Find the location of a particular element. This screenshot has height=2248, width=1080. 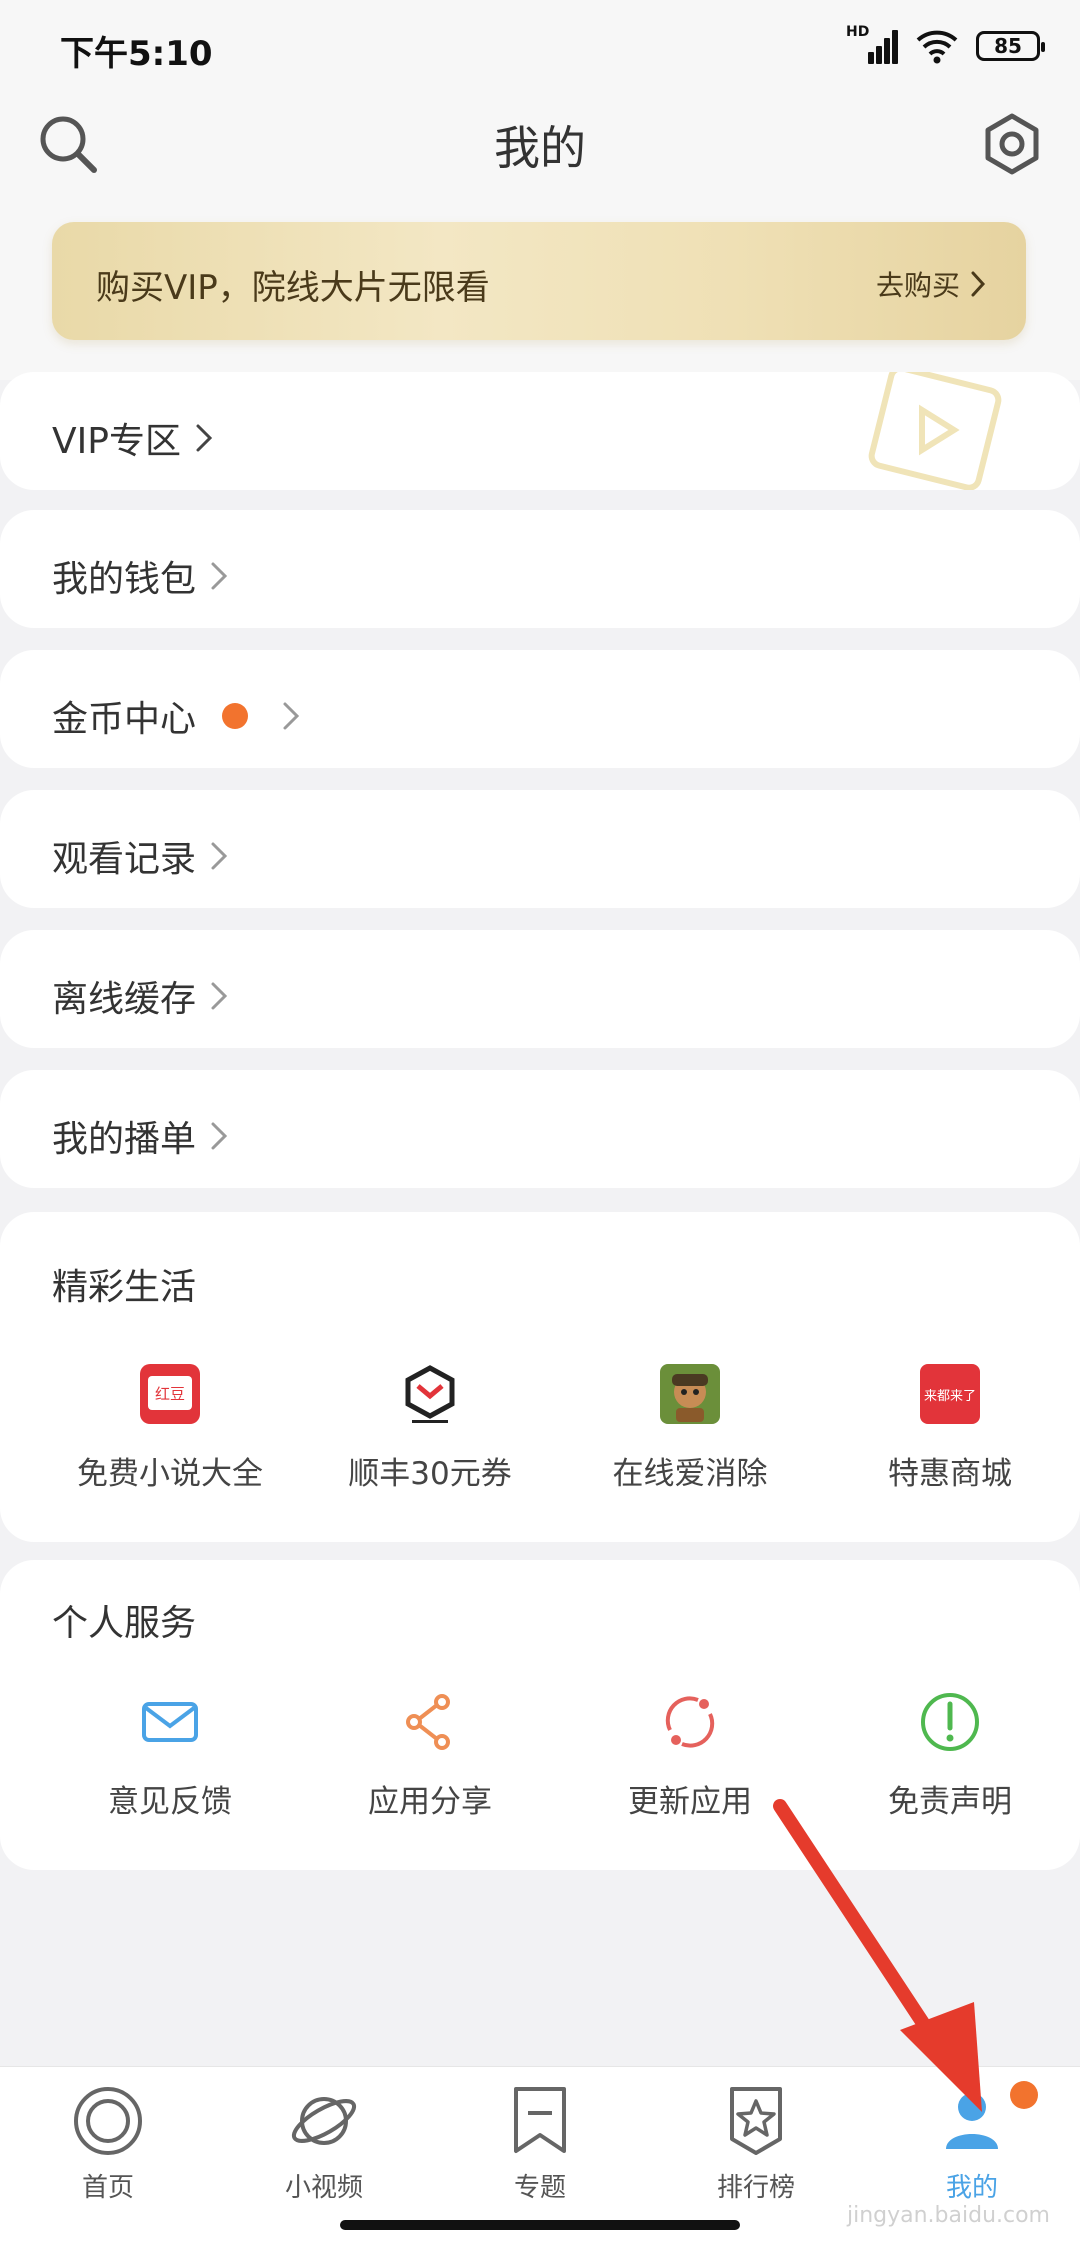

life-item-game: 在线爱消除 is located at coordinates (690, 1427).